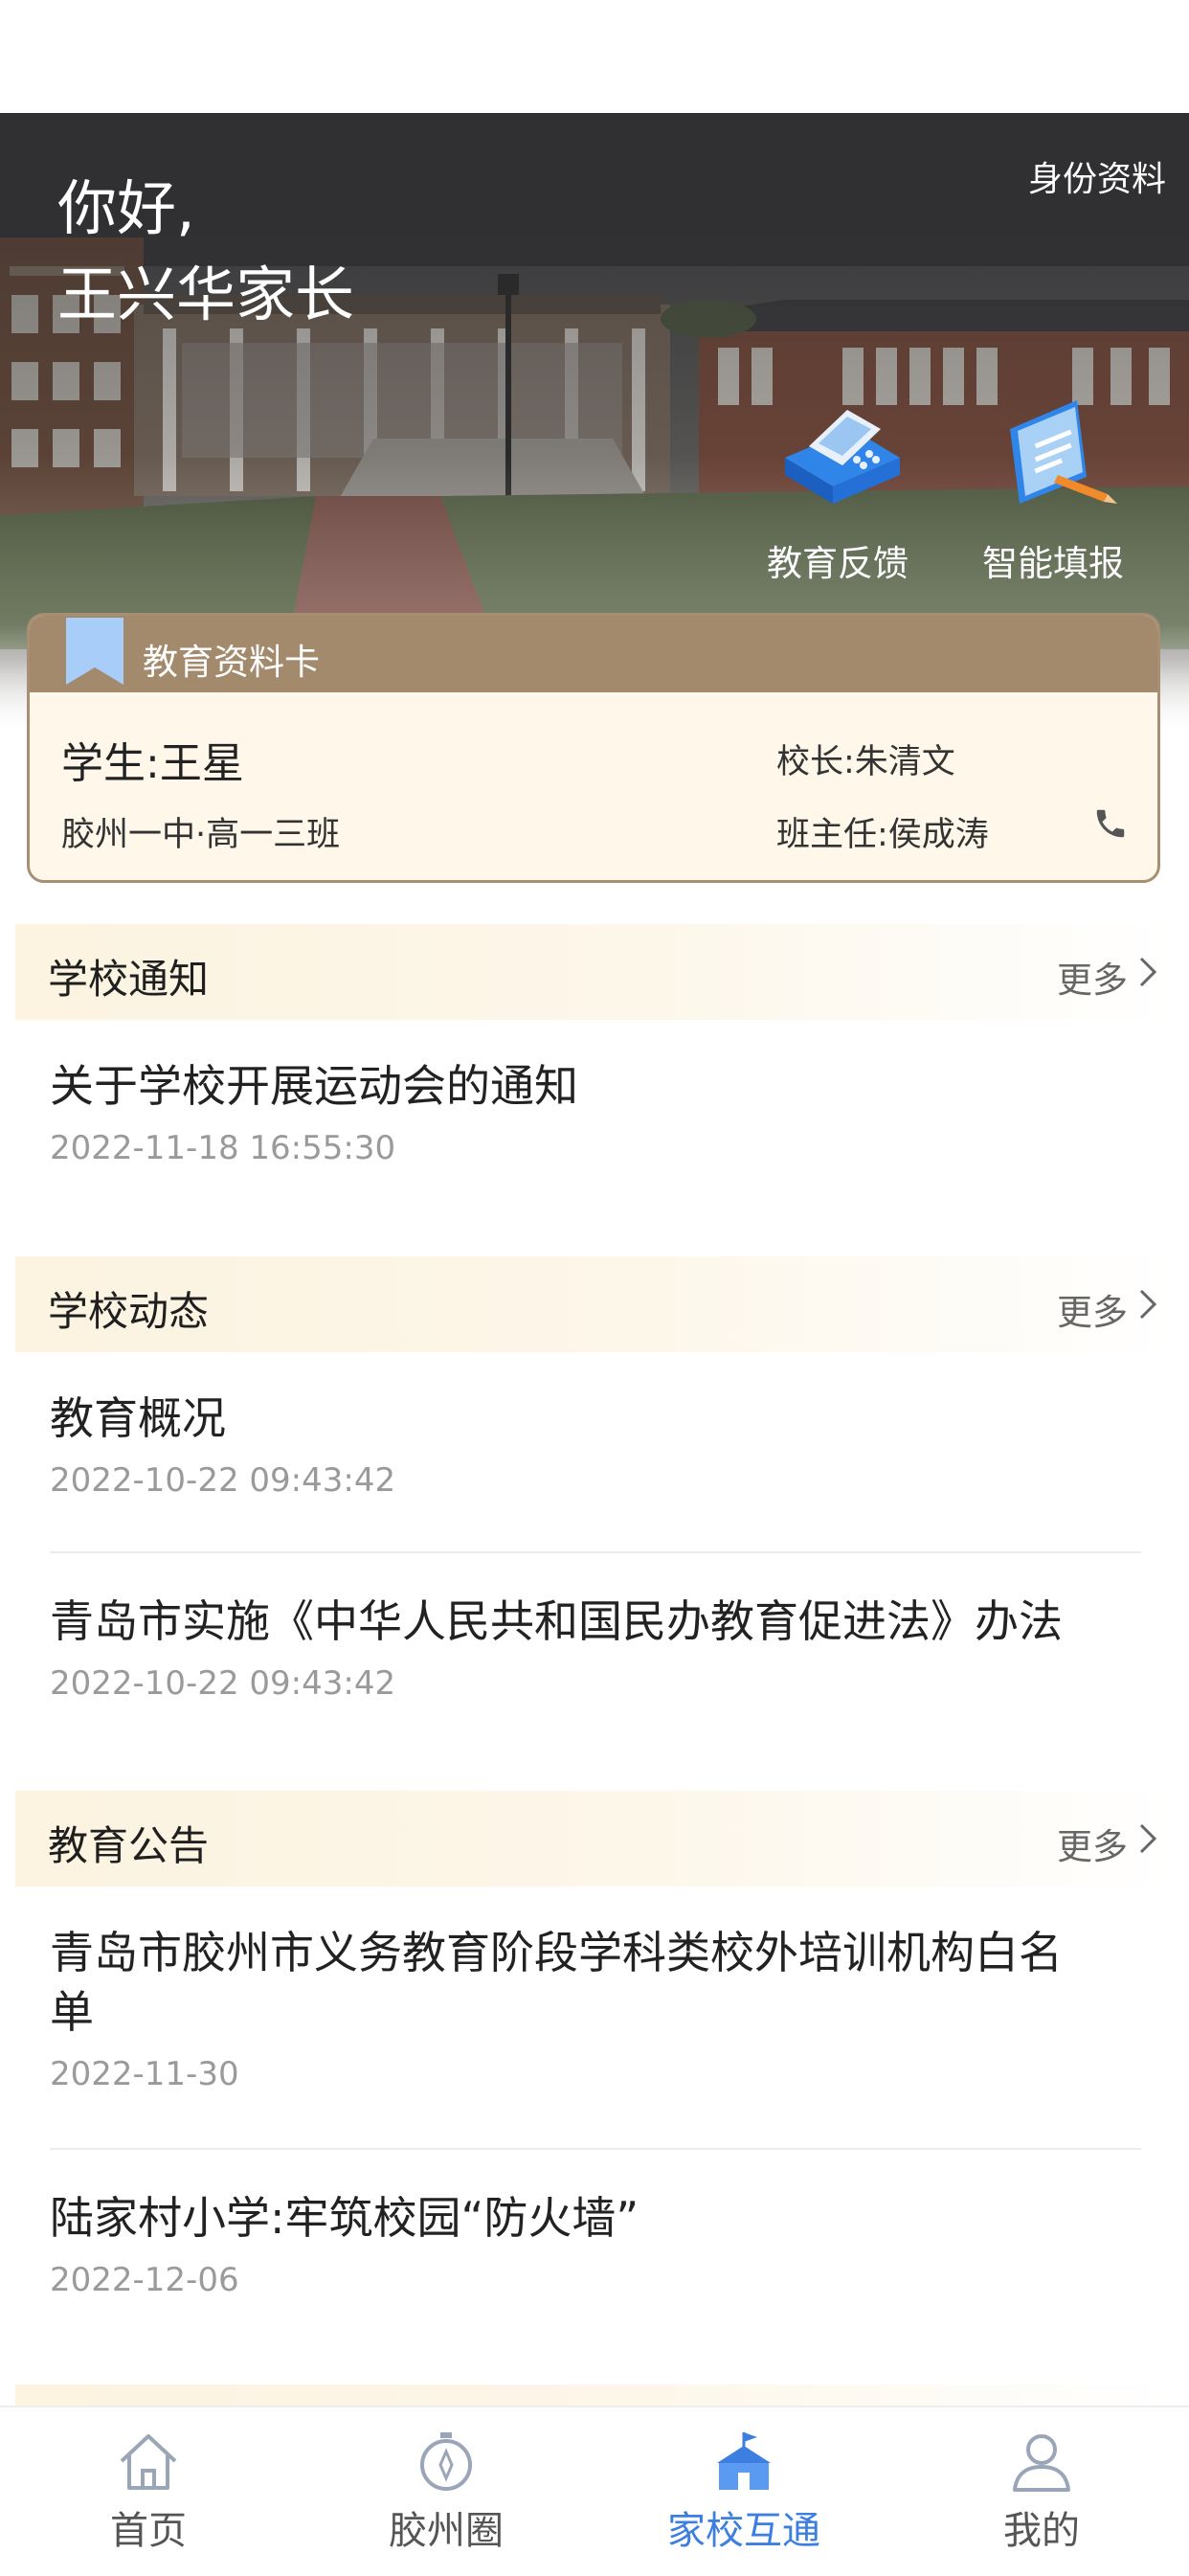 This screenshot has height=2576, width=1189. I want to click on bookmark-icon, so click(94, 651).